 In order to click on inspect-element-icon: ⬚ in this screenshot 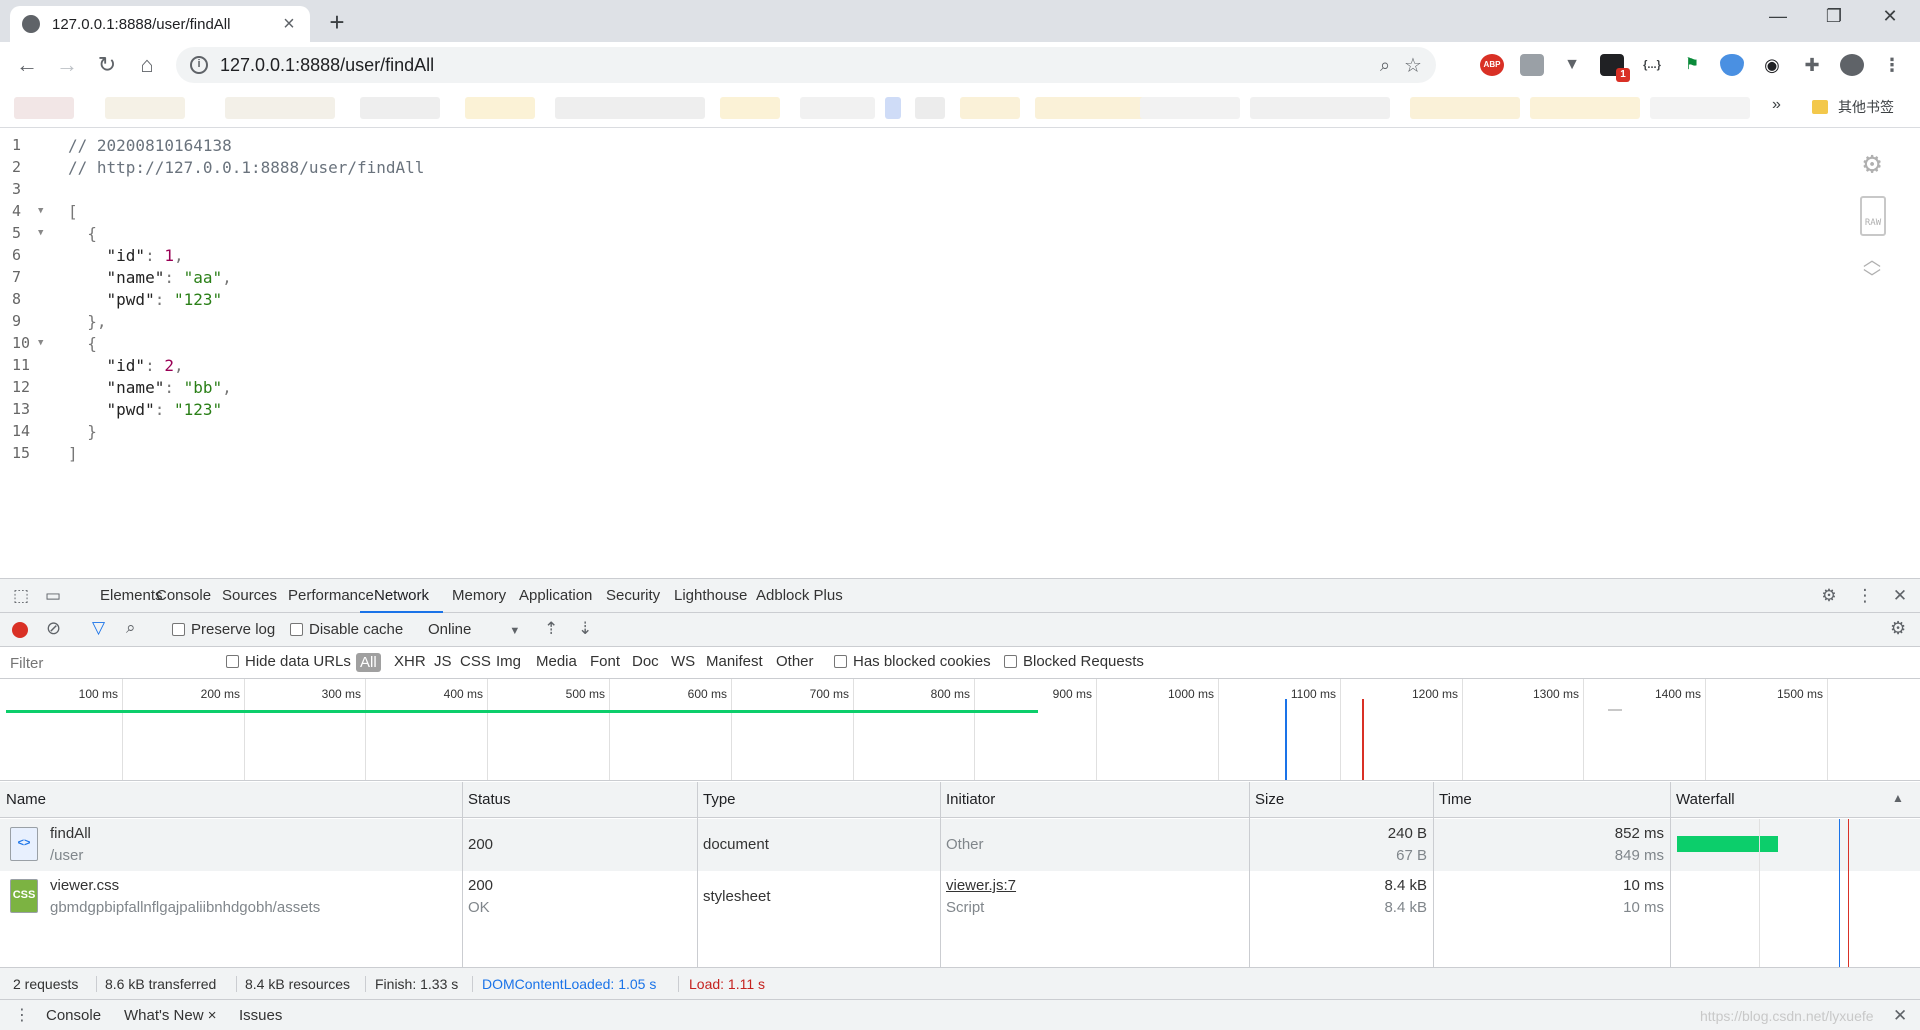, I will do `click(21, 596)`.